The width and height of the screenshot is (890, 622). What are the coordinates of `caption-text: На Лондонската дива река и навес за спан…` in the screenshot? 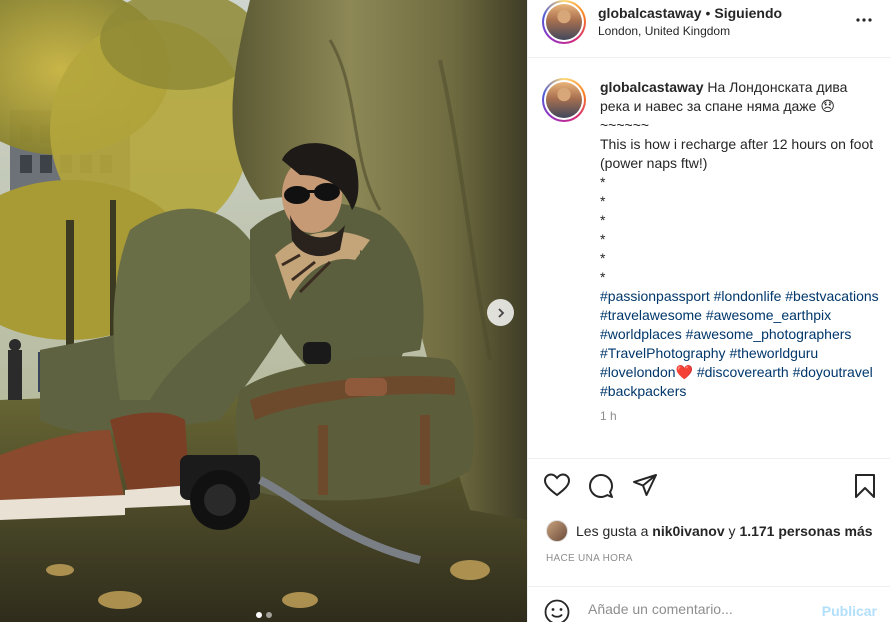 It's located at (737, 182).